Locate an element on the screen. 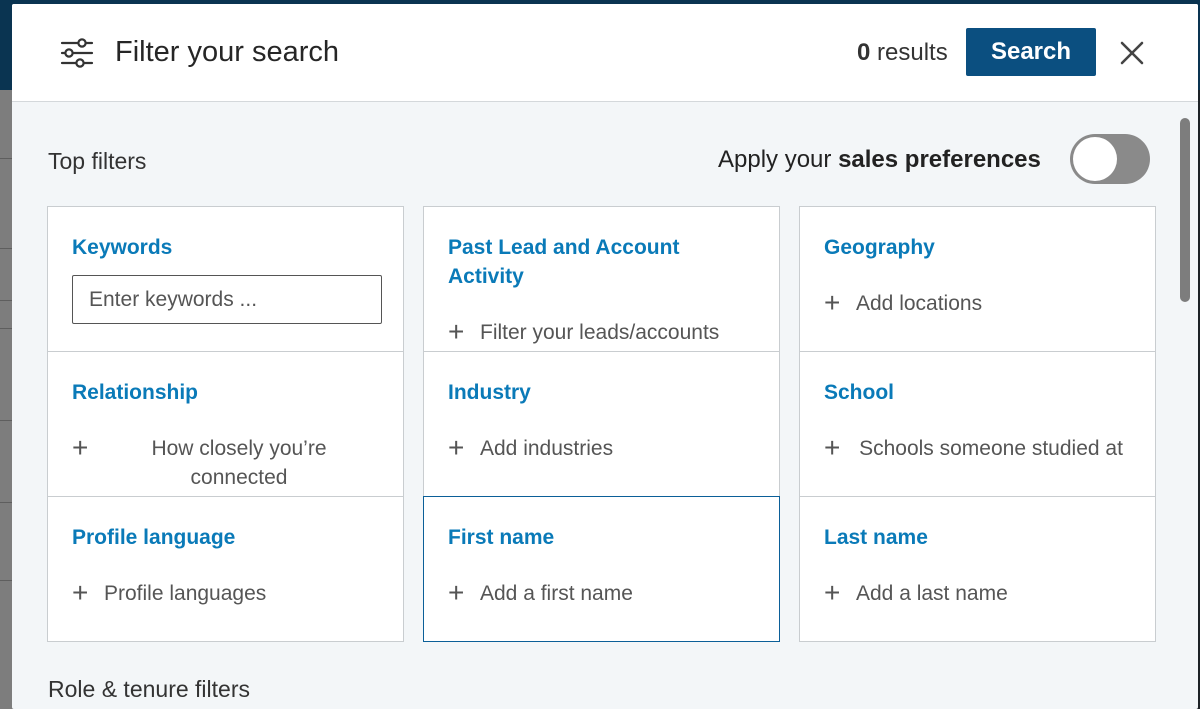 This screenshot has height=709, width=1200. card-industry: Industry + Add industries is located at coordinates (601, 424).